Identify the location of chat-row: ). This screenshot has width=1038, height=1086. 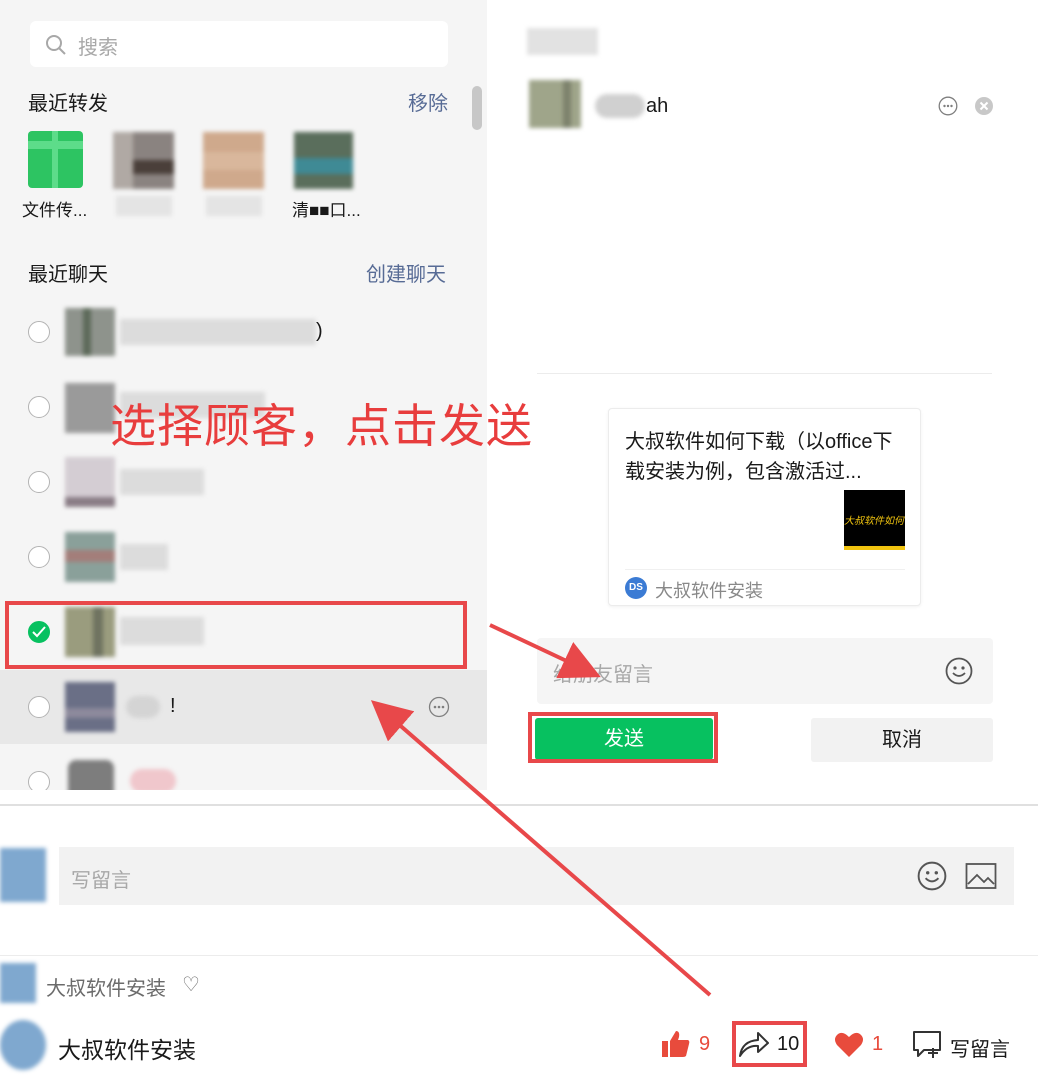
(243, 332).